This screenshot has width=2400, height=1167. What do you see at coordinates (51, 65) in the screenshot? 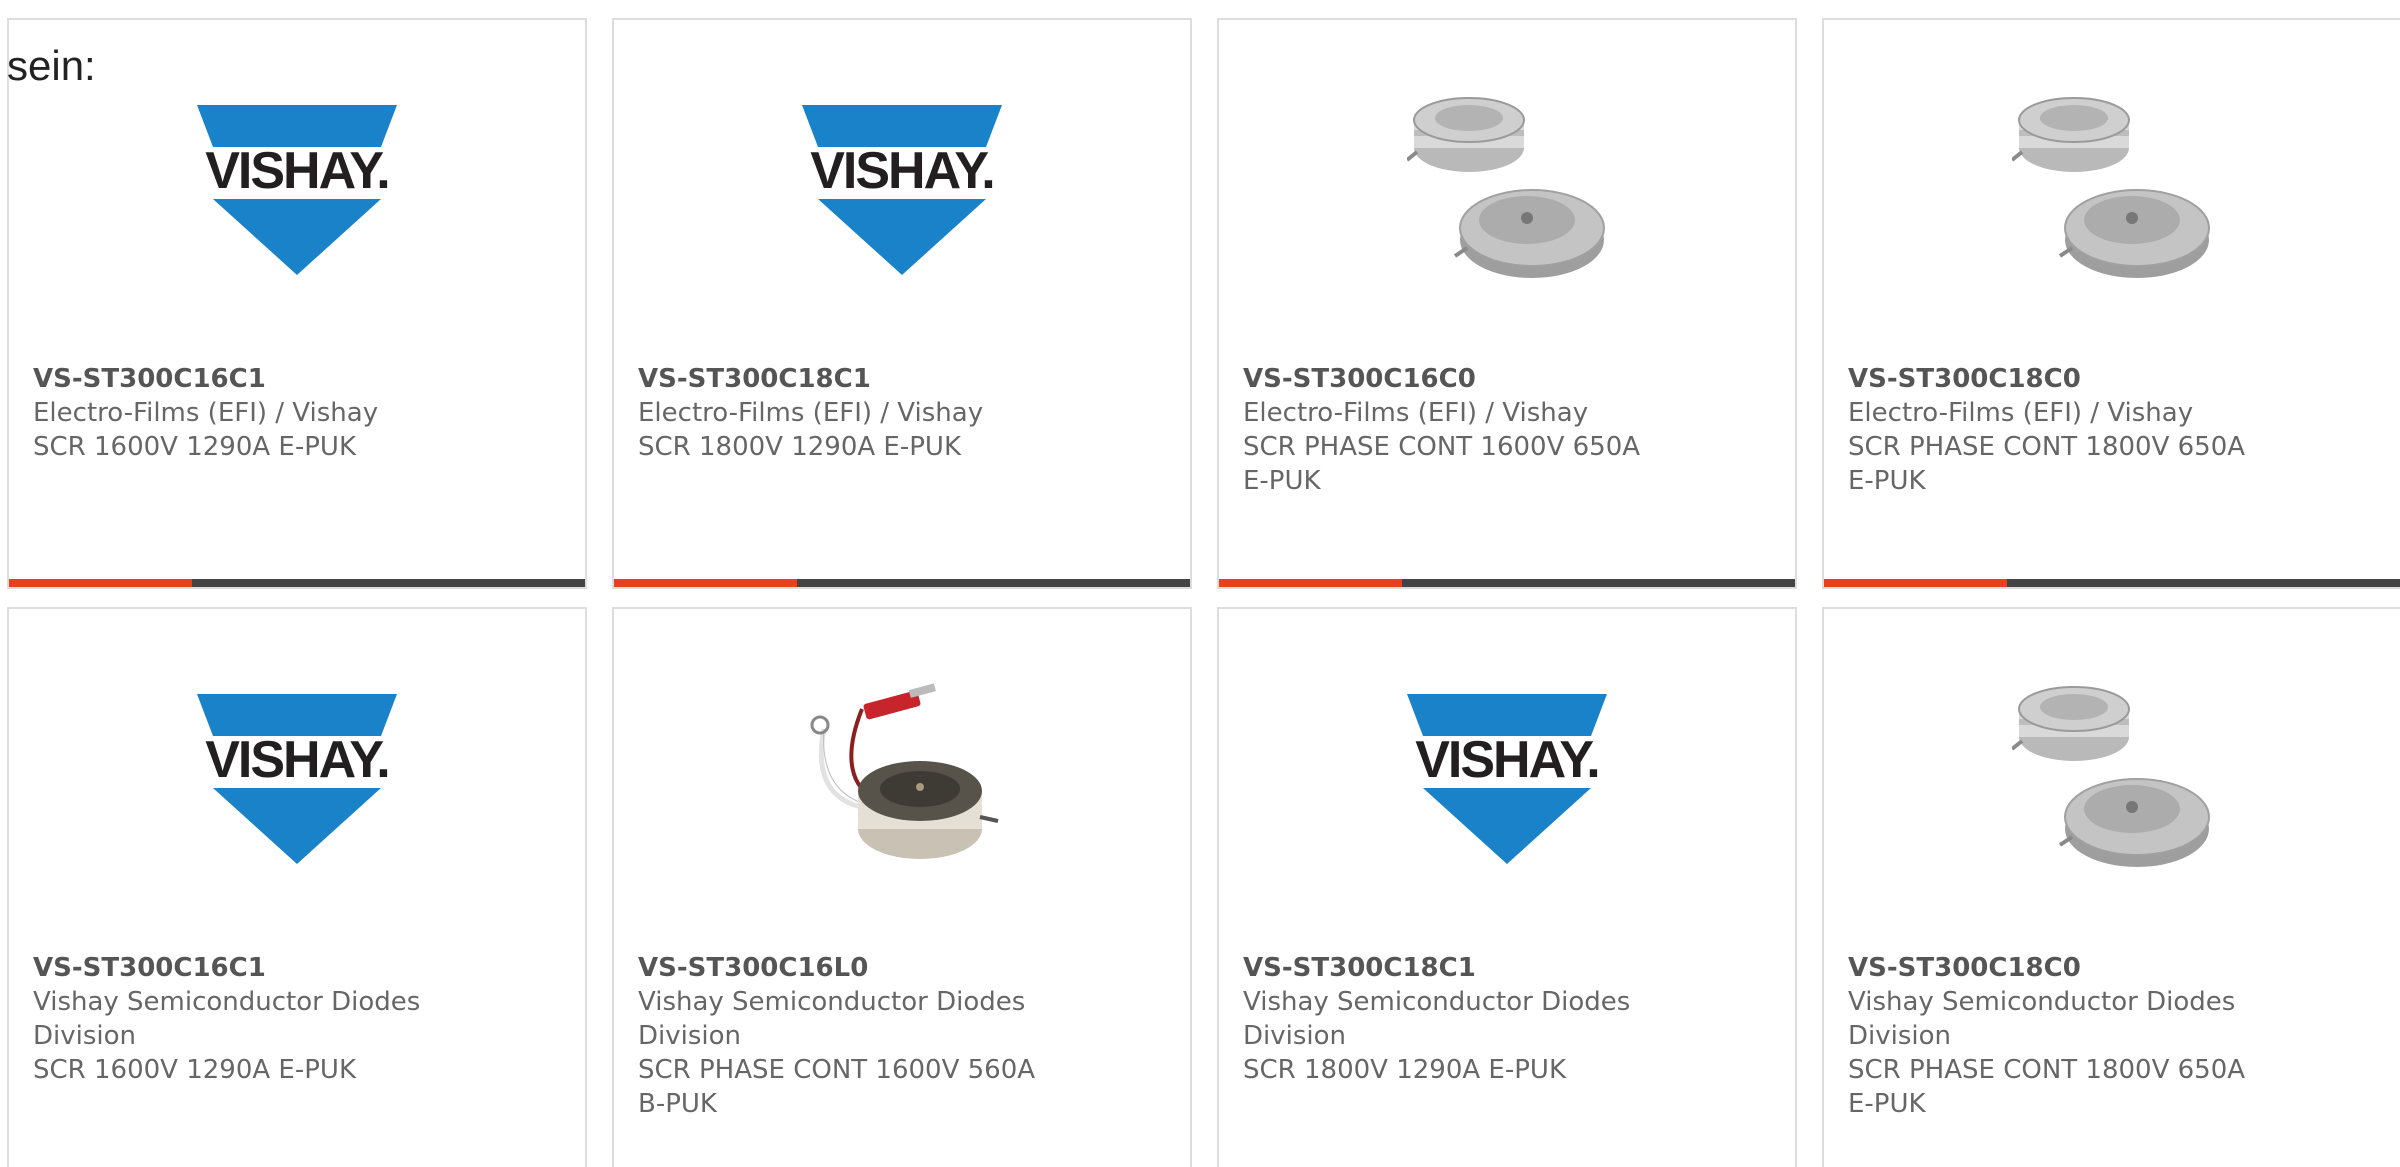
I see `intro-text: sein:` at bounding box center [51, 65].